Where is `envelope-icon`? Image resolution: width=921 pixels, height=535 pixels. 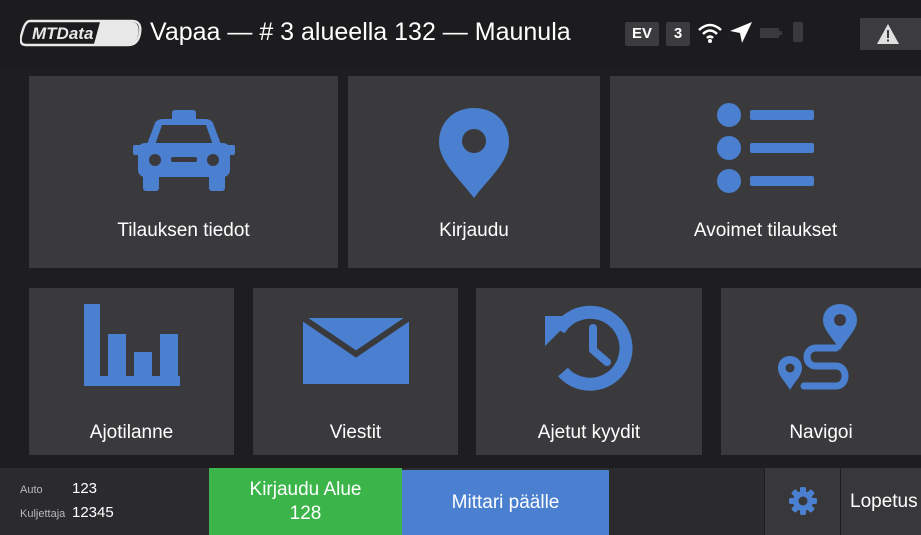 envelope-icon is located at coordinates (355, 350).